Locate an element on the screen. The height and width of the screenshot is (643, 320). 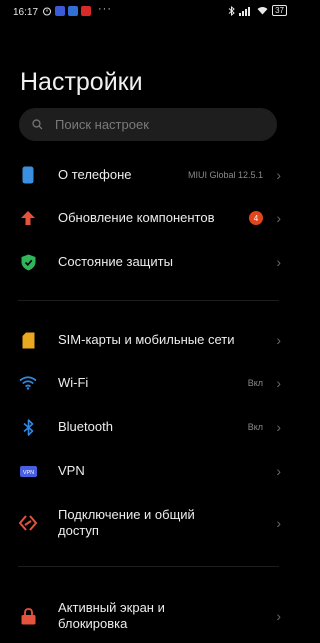
app-notification-icon is located at coordinates (60, 11).